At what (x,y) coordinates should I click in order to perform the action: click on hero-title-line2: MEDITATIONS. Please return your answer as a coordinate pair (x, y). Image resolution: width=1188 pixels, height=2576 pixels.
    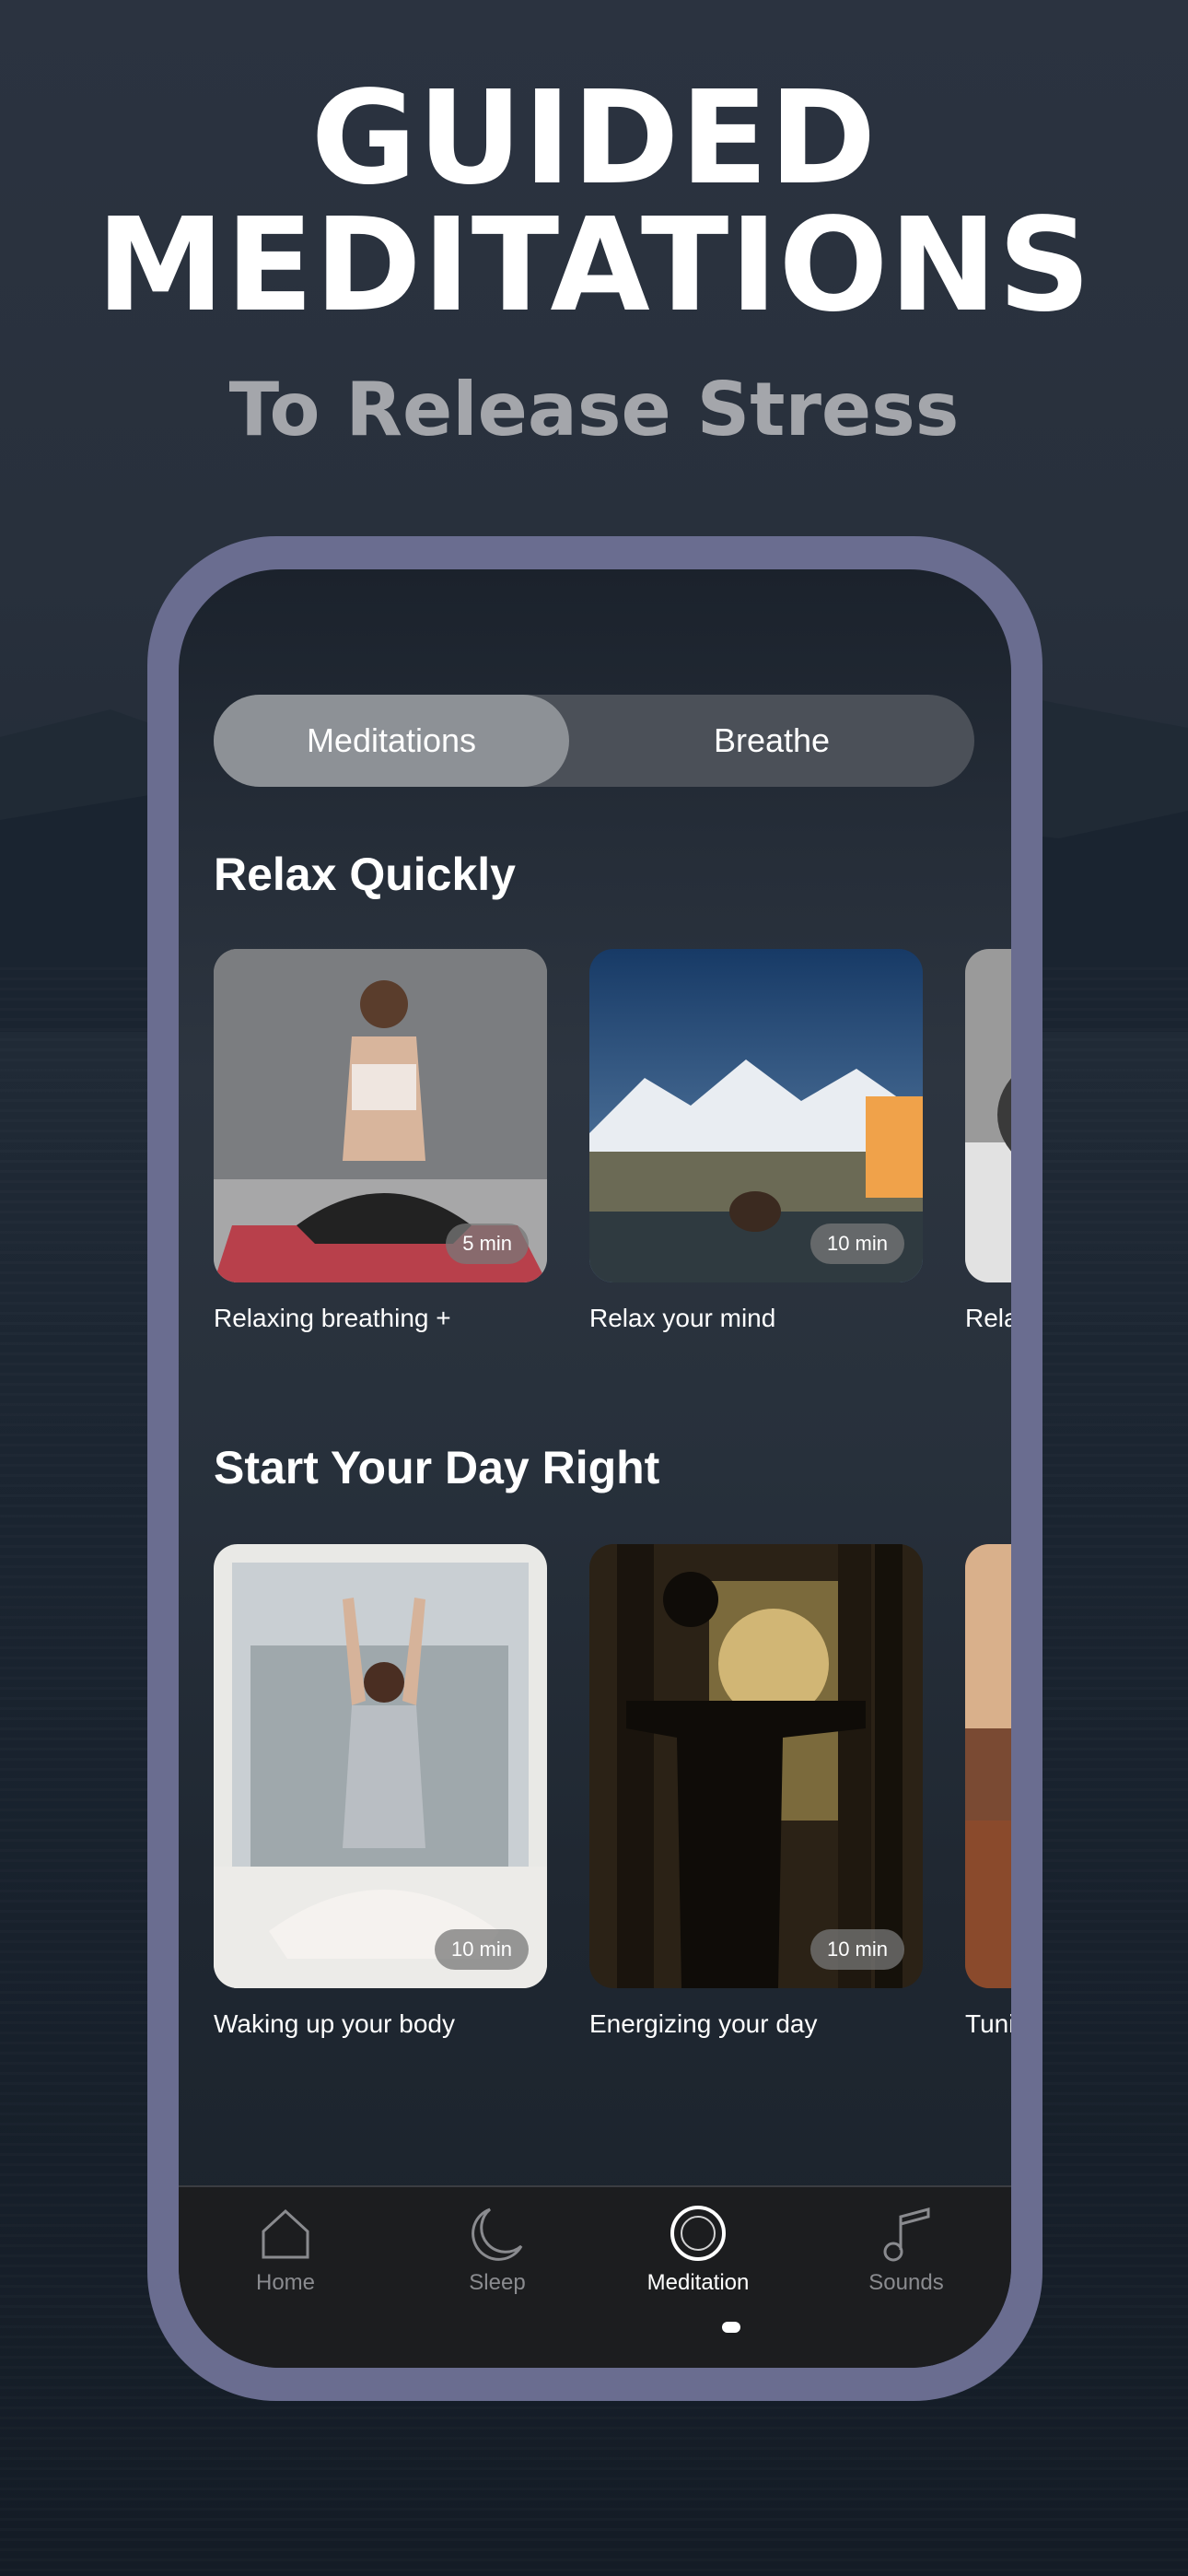
    Looking at the image, I should click on (594, 266).